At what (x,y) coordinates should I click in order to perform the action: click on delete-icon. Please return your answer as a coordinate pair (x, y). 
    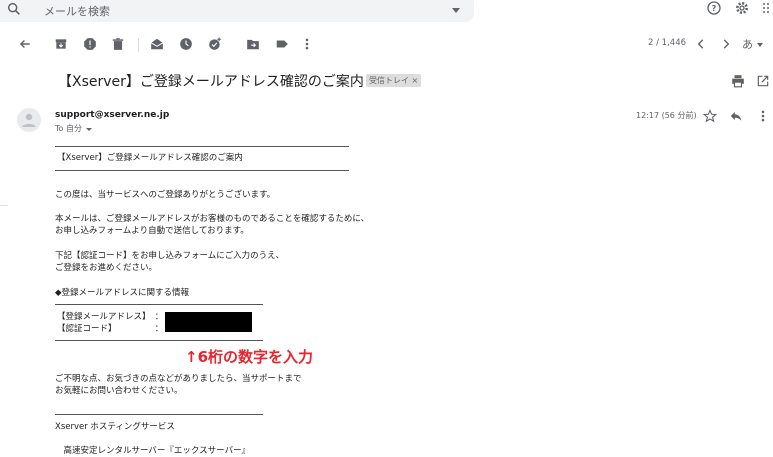
    Looking at the image, I should click on (118, 44).